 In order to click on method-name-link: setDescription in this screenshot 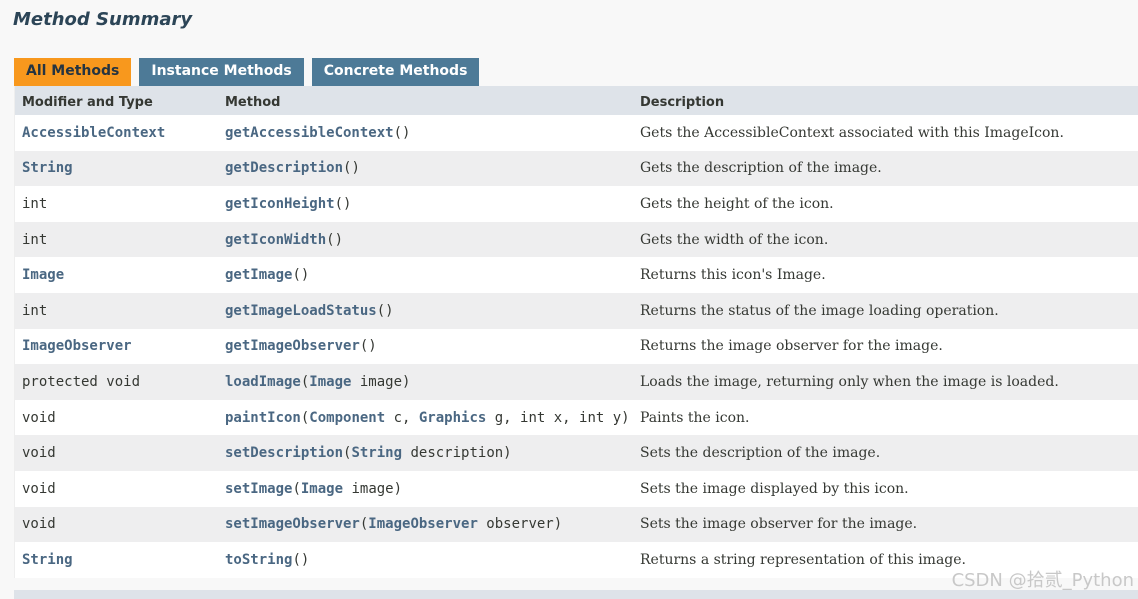, I will do `click(284, 453)`.